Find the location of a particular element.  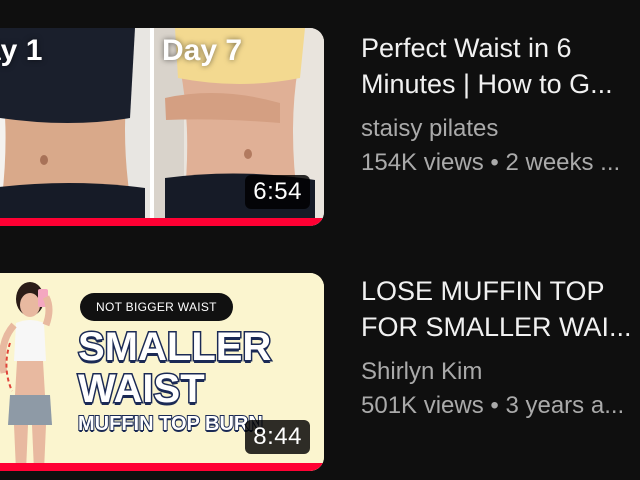

thumbnail-day-label-left: ay 1 is located at coordinates (21, 50).